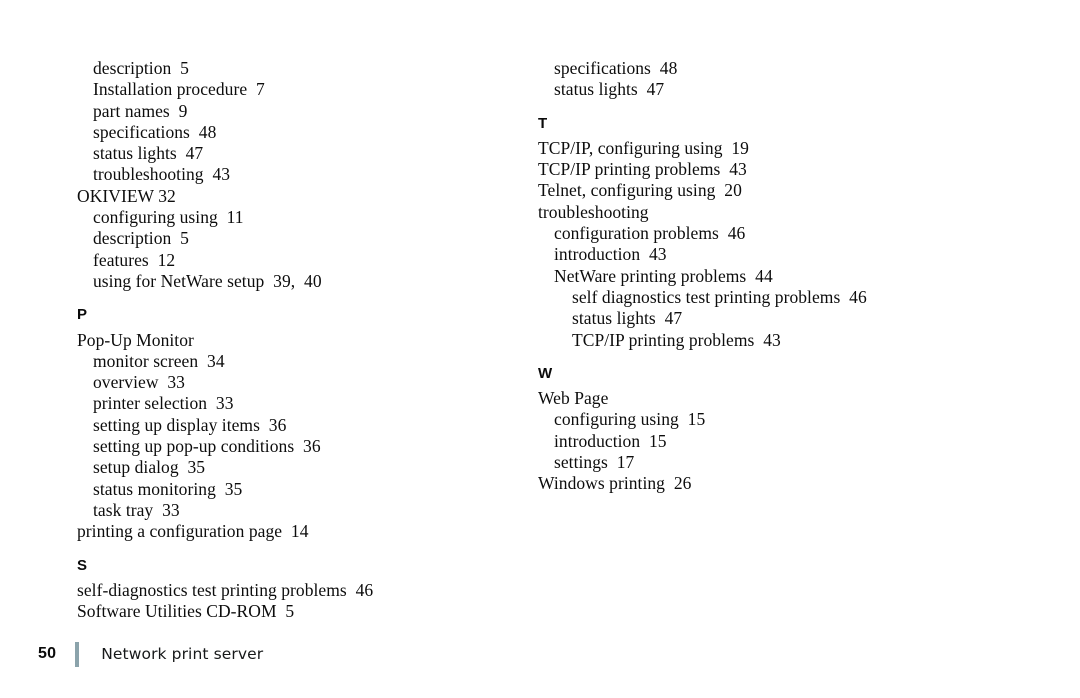  I want to click on index-letter-heading: P, so click(82, 315).